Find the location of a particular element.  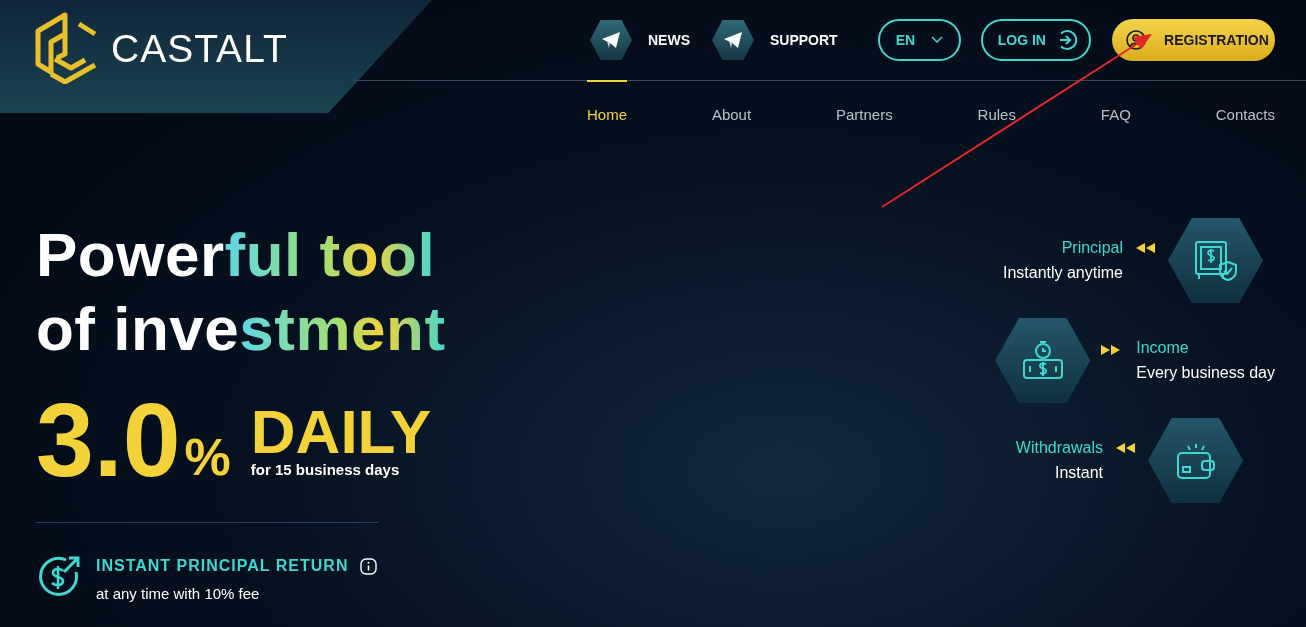

logo-icon is located at coordinates (66, 48).